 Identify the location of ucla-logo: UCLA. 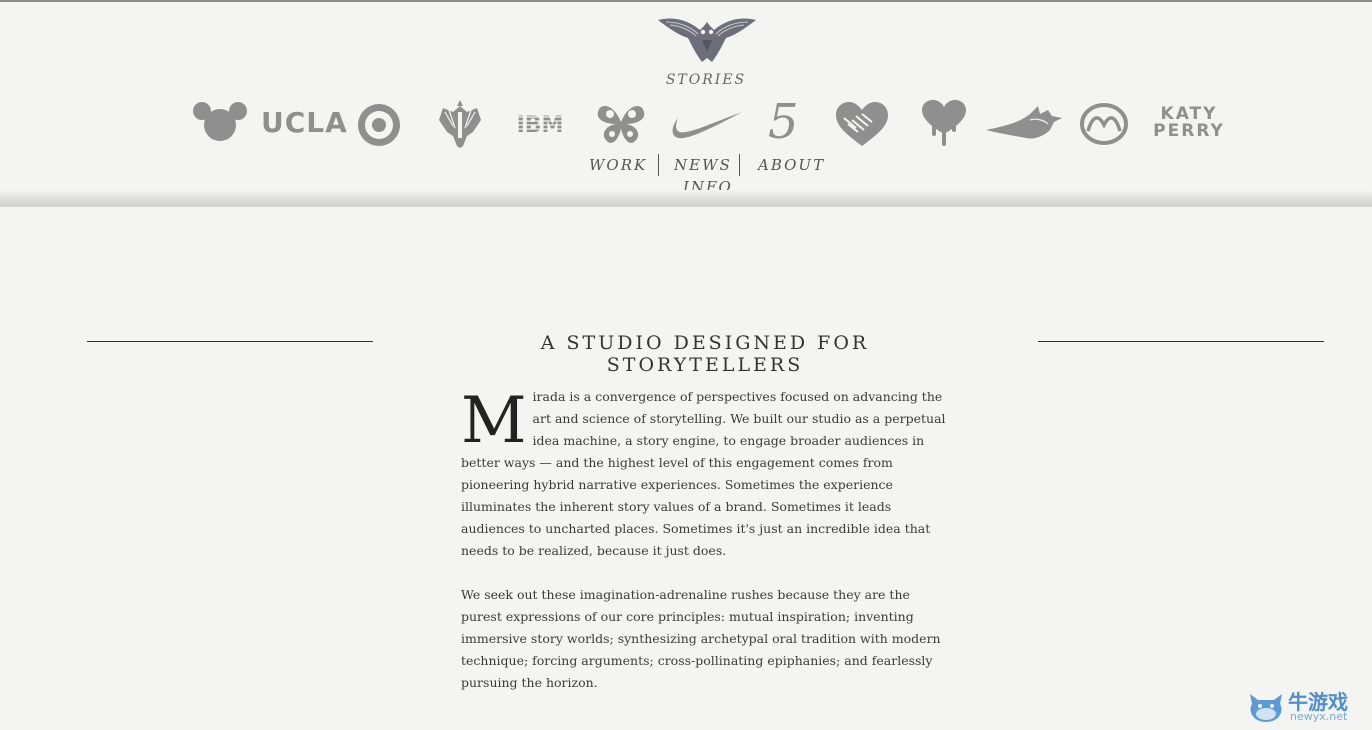
(304, 122).